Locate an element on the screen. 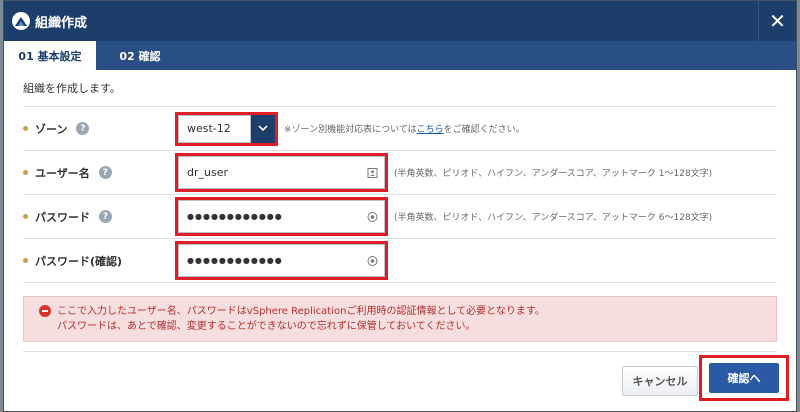 The image size is (800, 412). password-confirm-label: パスワード(確認) is located at coordinates (99, 261).